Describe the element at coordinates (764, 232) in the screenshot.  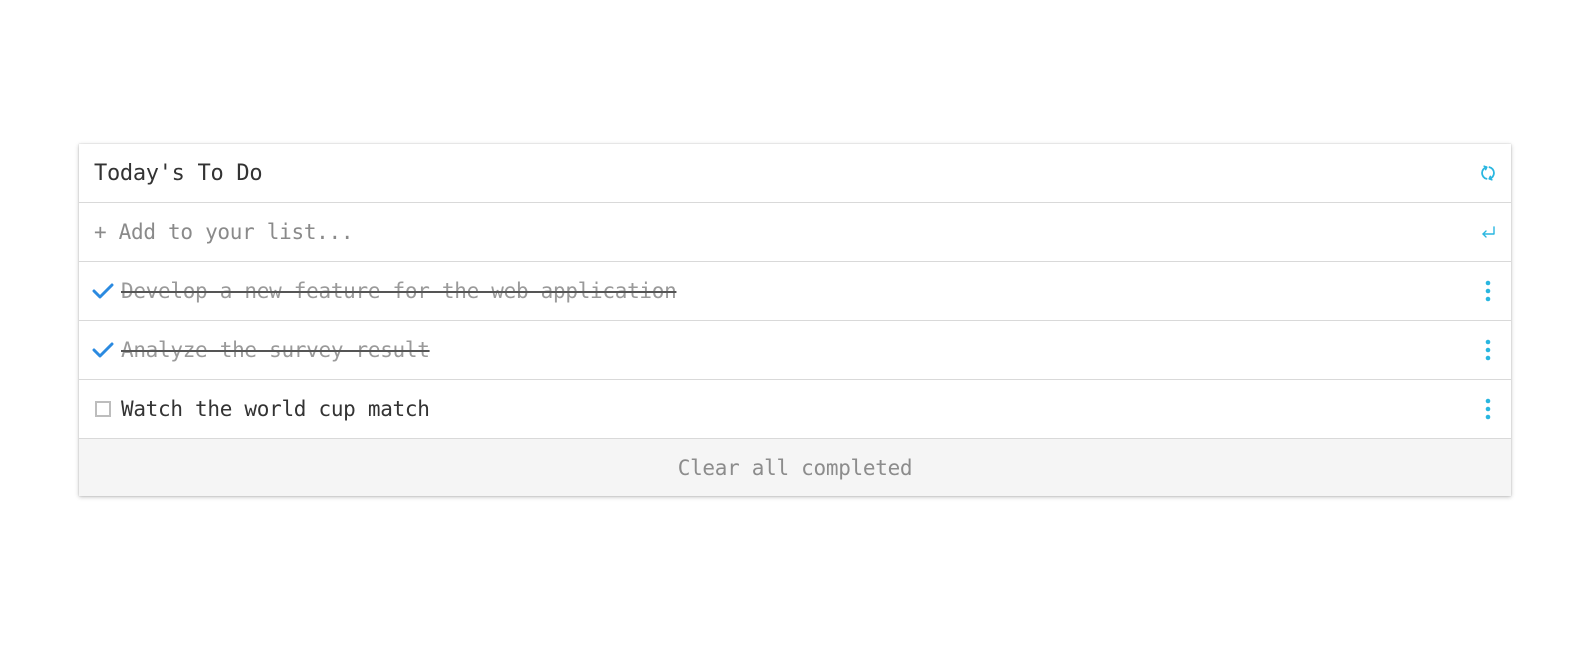
I see `add-item-input` at that location.